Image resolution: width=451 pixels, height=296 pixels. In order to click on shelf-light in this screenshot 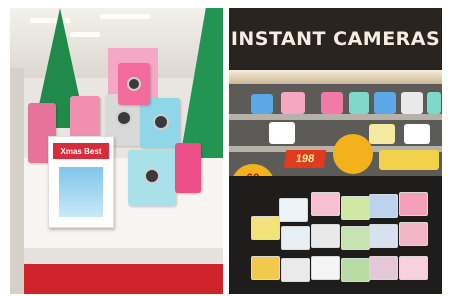, I will do `click(335, 77)`.